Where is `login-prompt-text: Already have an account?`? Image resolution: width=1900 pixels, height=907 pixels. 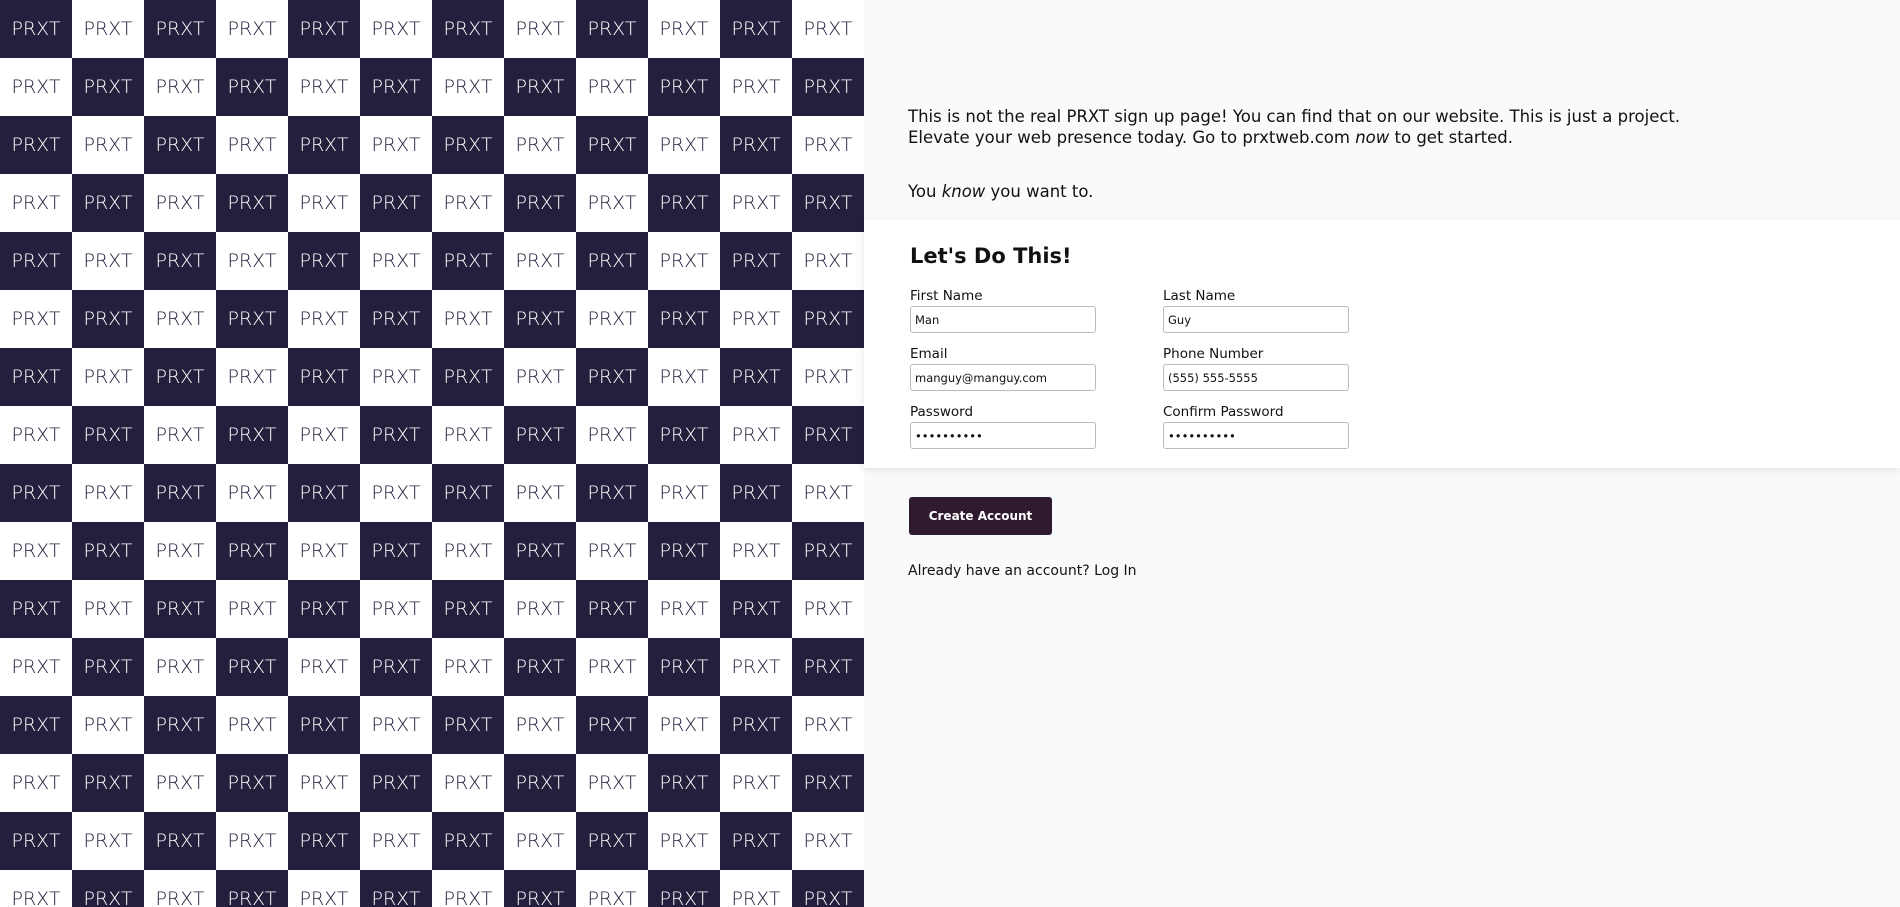
login-prompt-text: Already have an account? is located at coordinates (1001, 571).